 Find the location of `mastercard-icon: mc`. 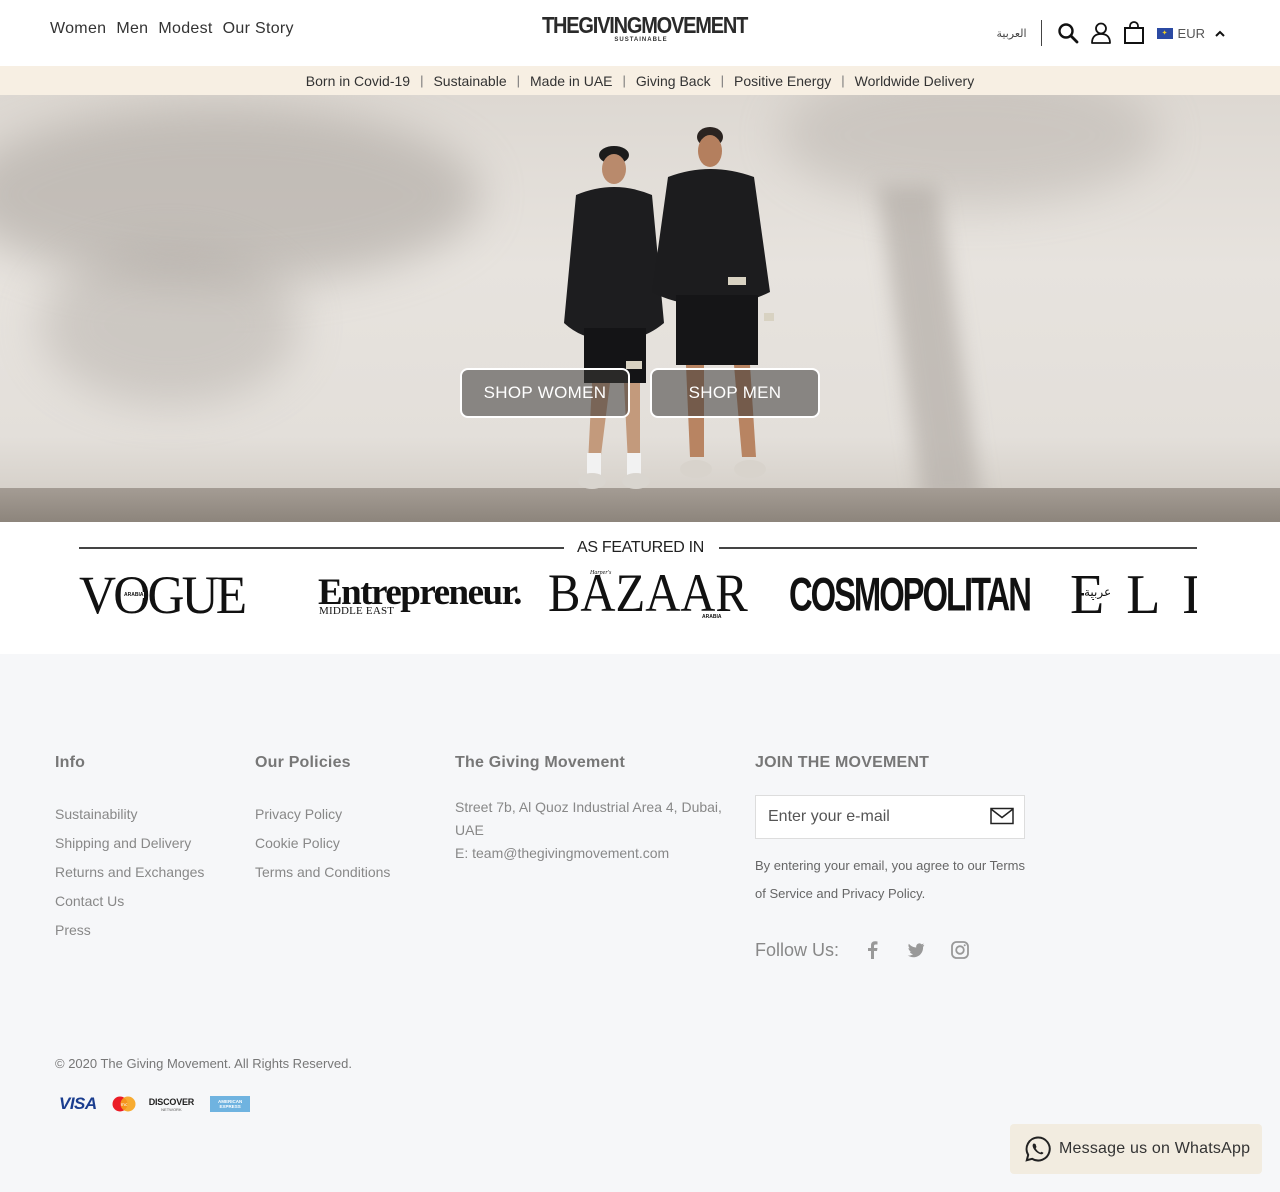

mastercard-icon: mc is located at coordinates (124, 1104).